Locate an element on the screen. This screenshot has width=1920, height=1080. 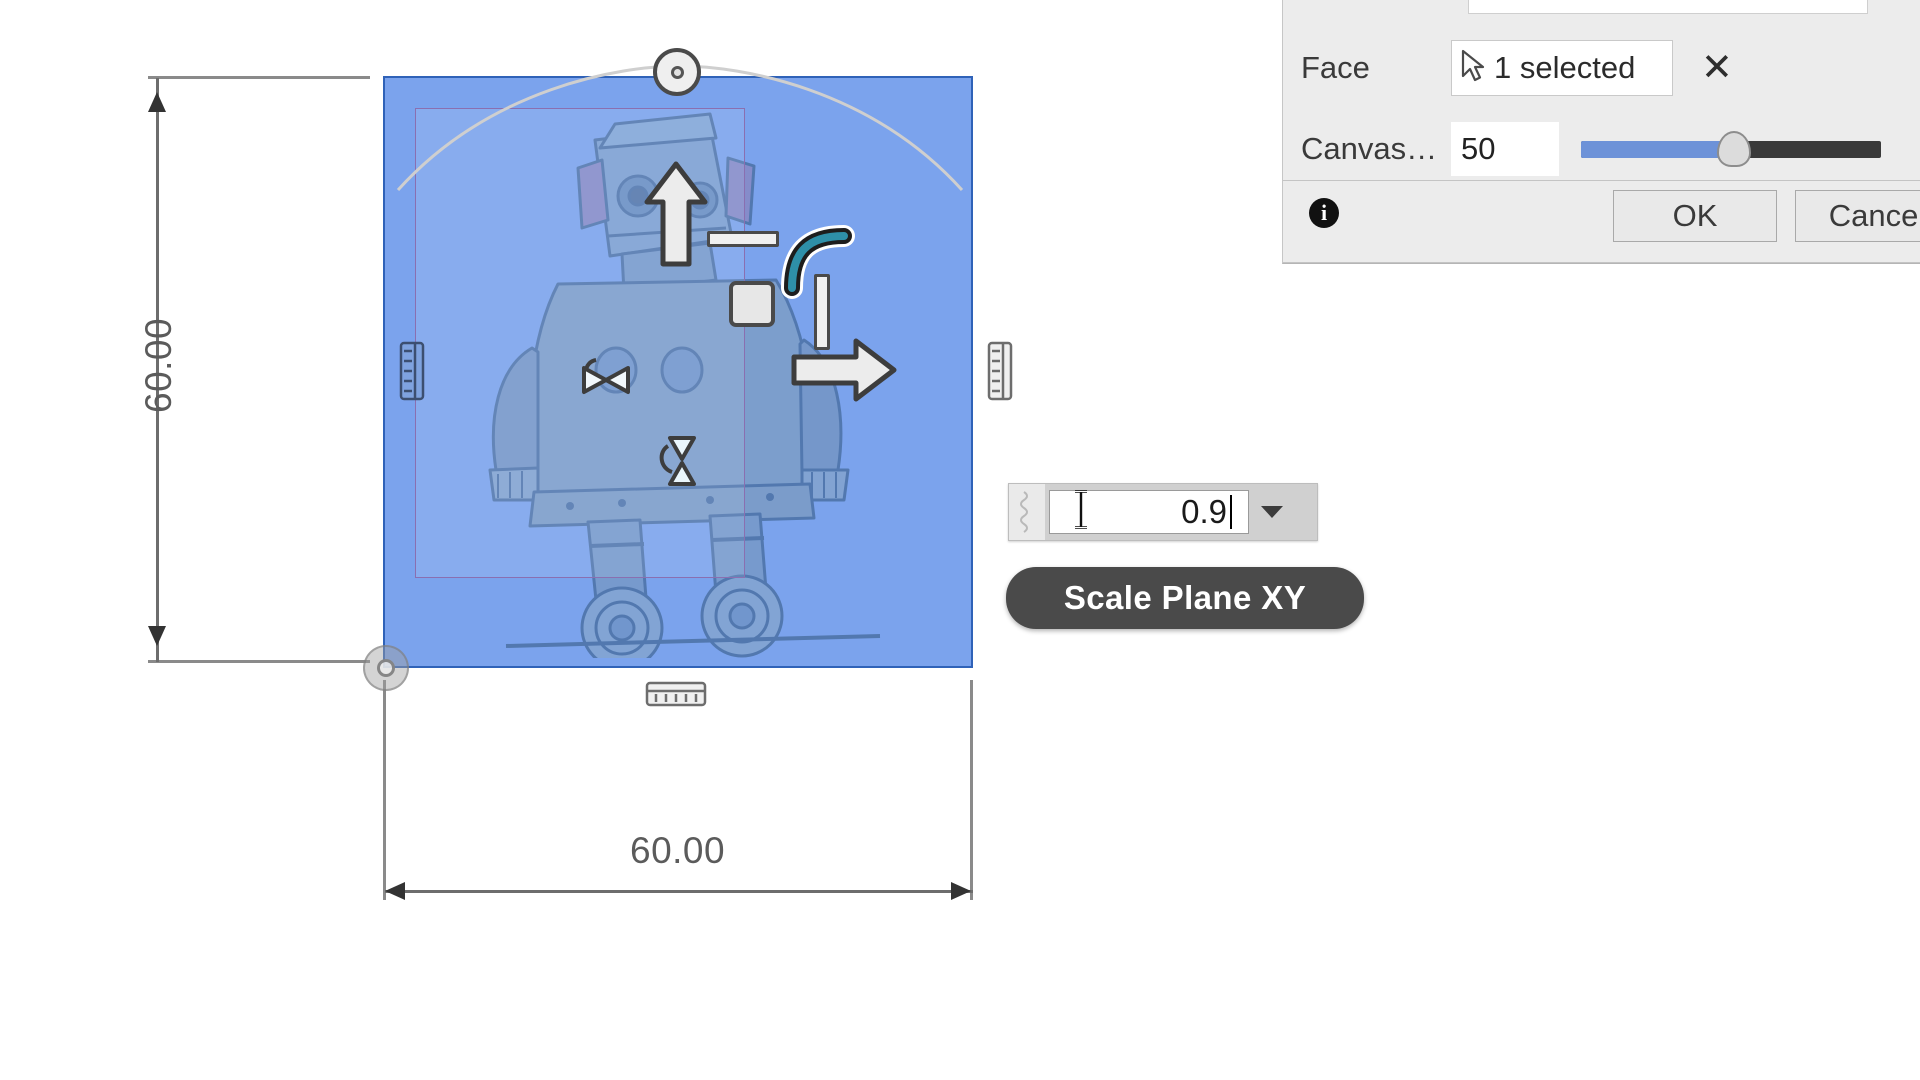
dimension-arrow-right is located at coordinates (961, 891).